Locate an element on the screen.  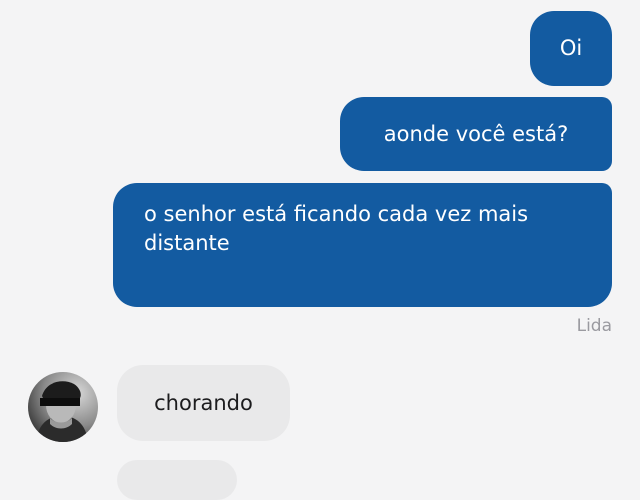
sent-message-bubble: Oi is located at coordinates (571, 48).